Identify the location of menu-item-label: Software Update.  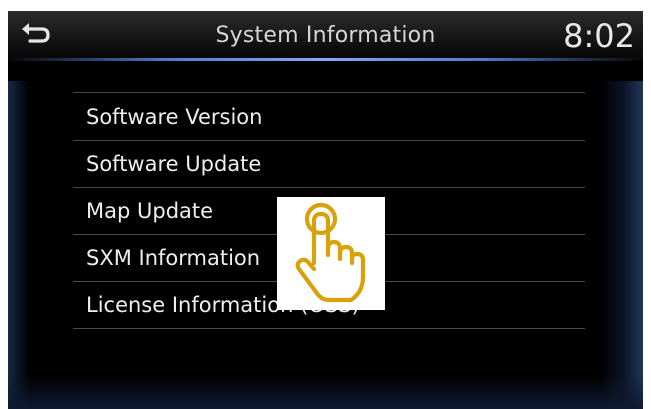
(174, 164).